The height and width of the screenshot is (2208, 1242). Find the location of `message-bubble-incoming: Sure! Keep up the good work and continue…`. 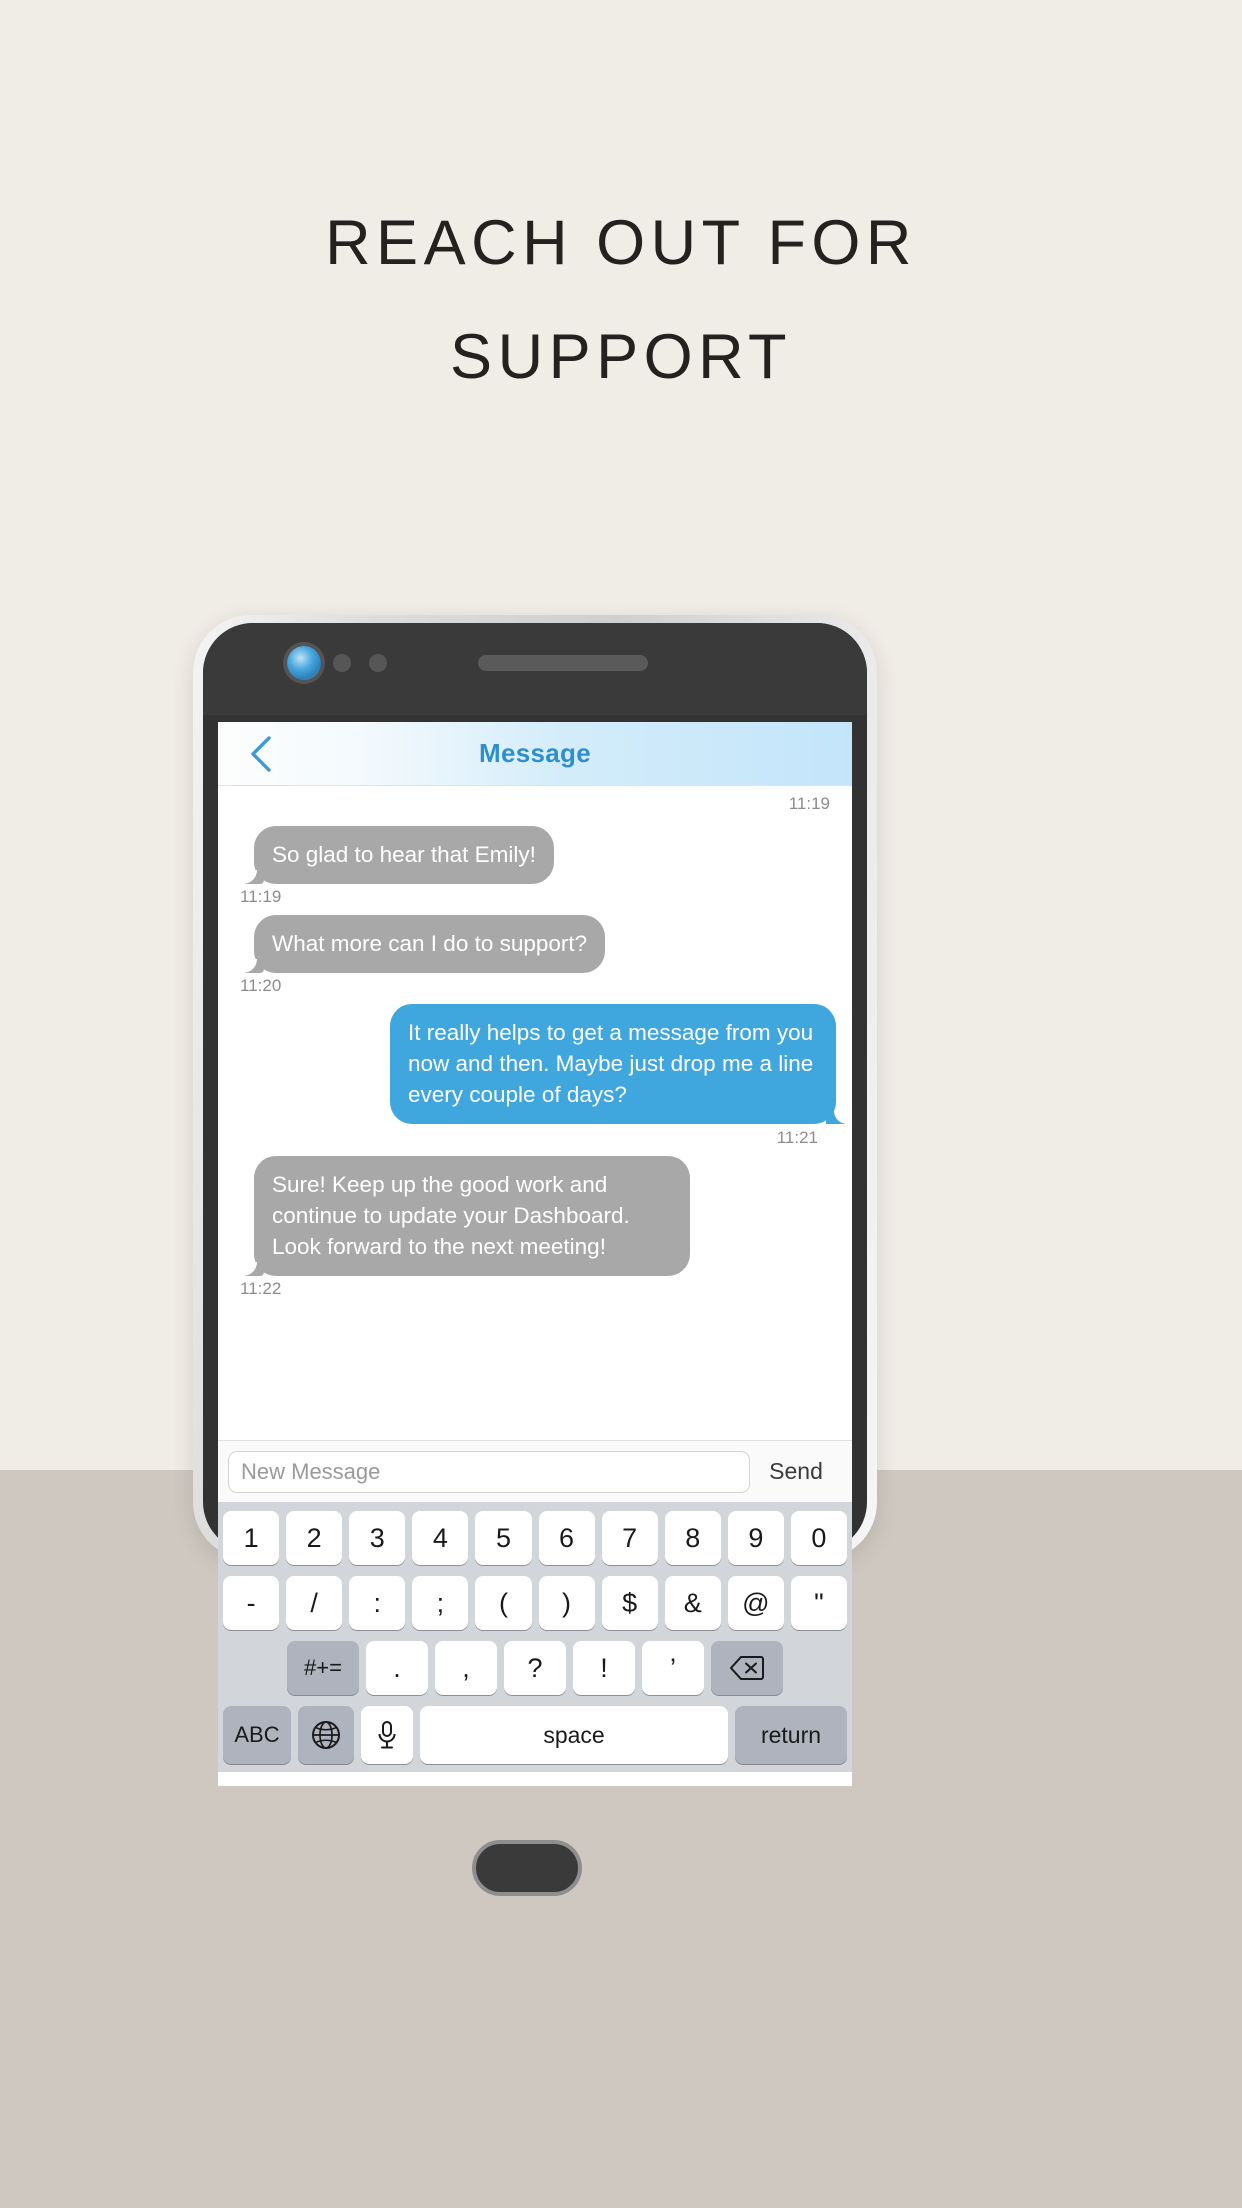

message-bubble-incoming: Sure! Keep up the good work and continue… is located at coordinates (465, 1216).